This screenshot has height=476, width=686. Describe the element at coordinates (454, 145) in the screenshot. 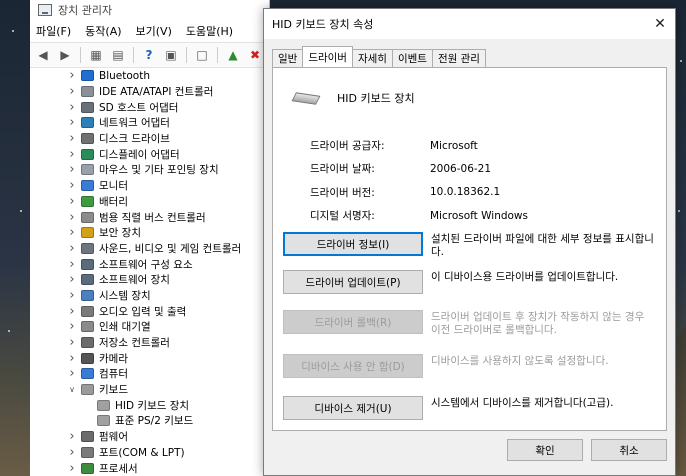

I see `info-value: Microsoft` at that location.